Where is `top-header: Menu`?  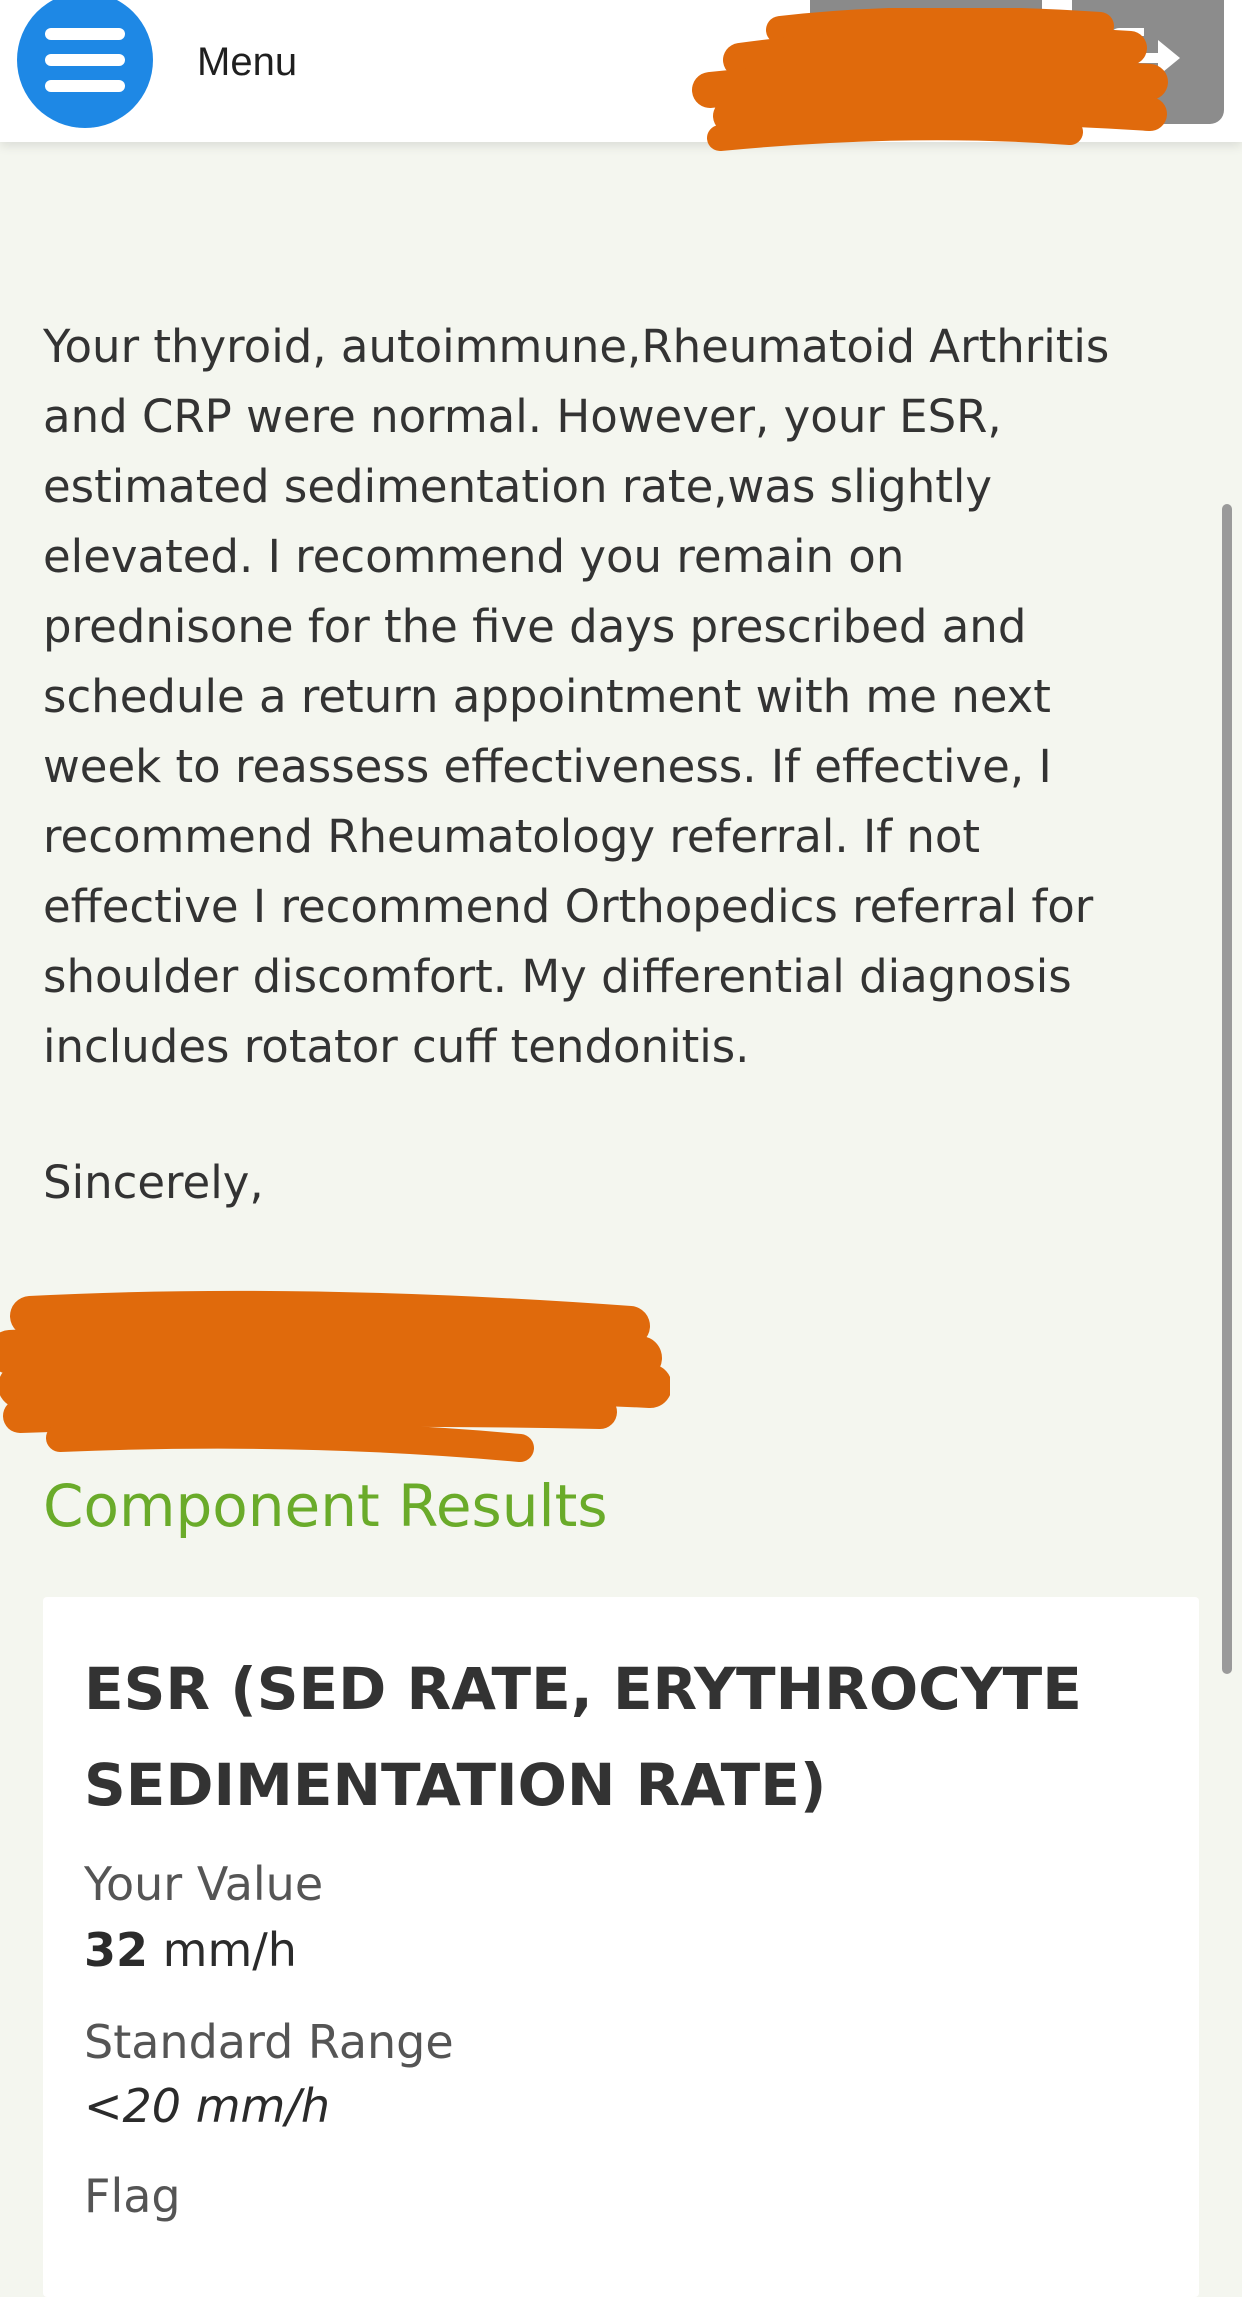
top-header: Menu is located at coordinates (621, 75).